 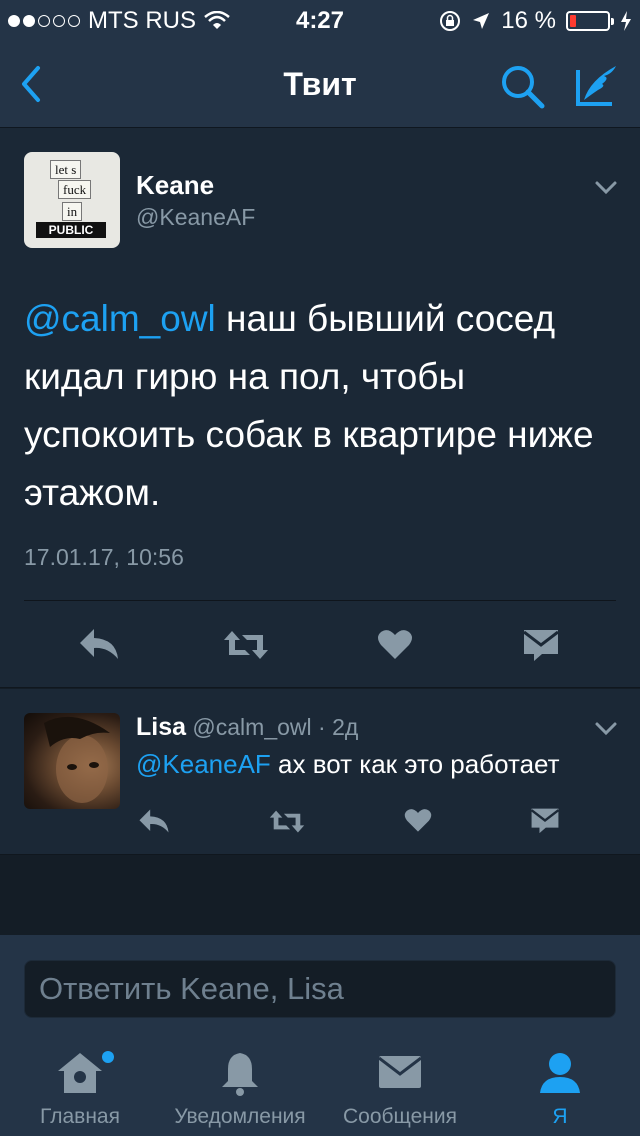 I want to click on charging-icon, so click(x=626, y=21).